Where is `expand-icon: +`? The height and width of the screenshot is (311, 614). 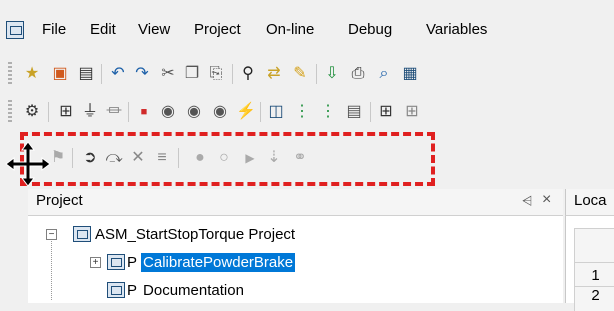
expand-icon: + is located at coordinates (95, 262).